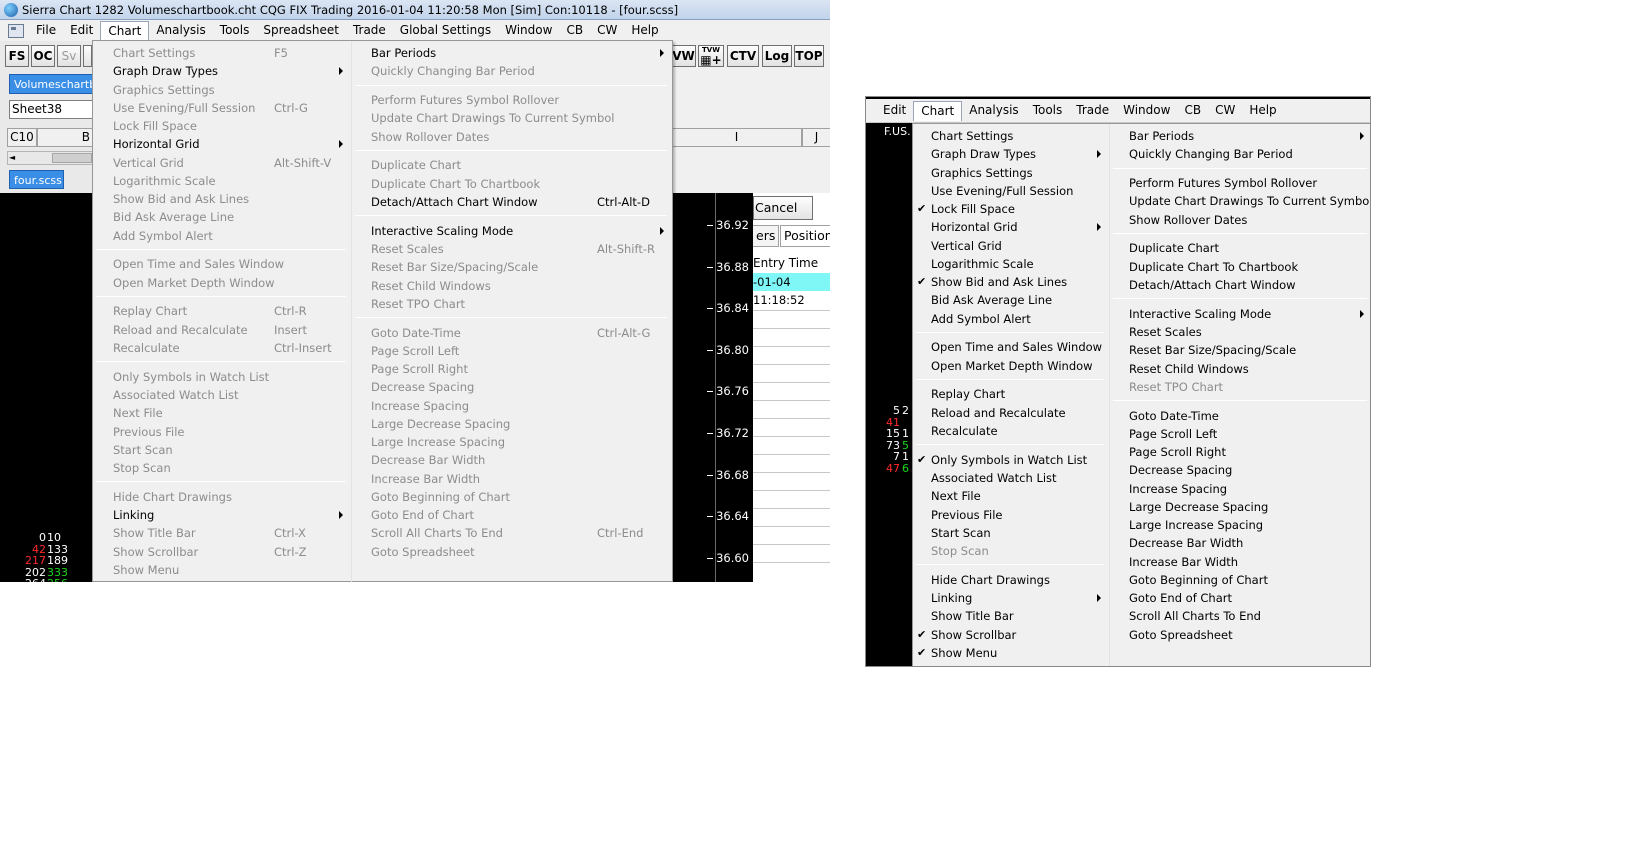 The height and width of the screenshot is (864, 1628). What do you see at coordinates (1240, 580) in the screenshot?
I see `menu-item-goto-beginning-of-chart: Goto Beginning of Chart` at bounding box center [1240, 580].